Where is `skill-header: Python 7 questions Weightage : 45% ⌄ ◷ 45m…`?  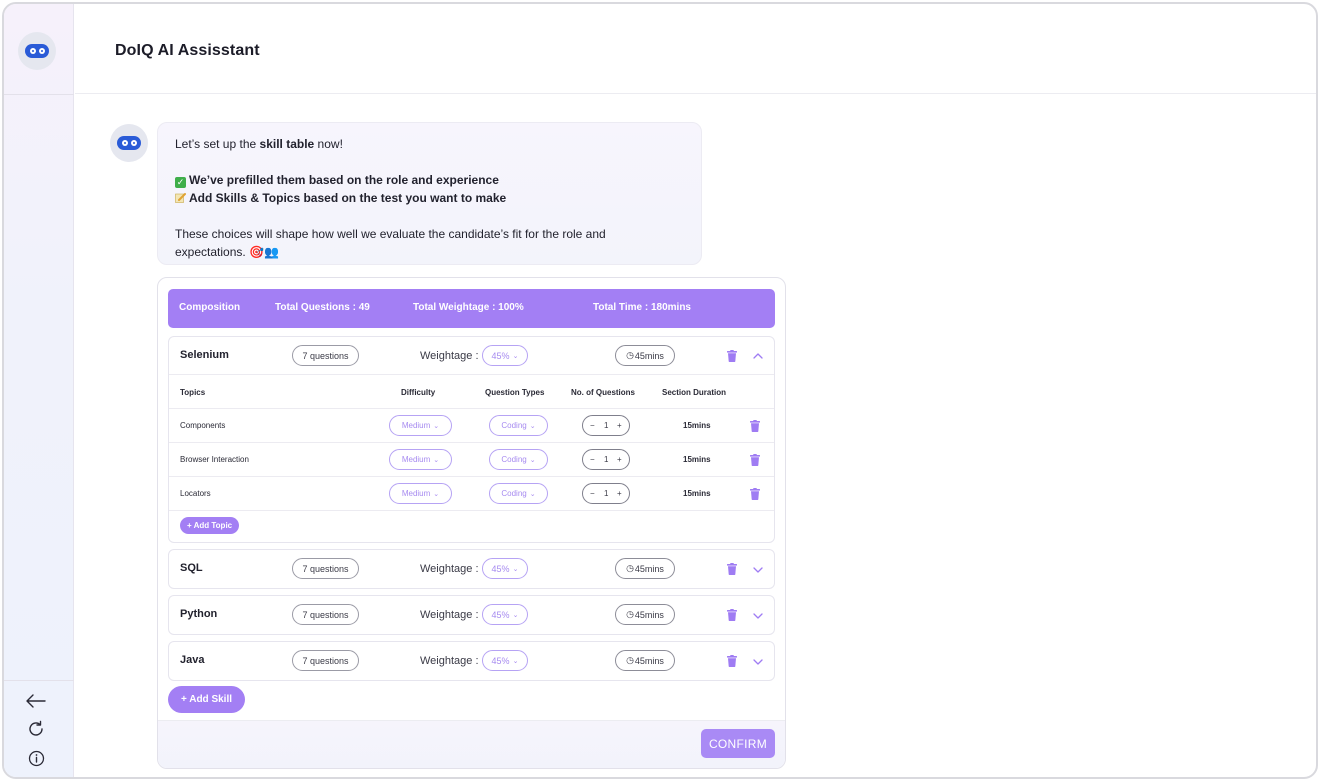 skill-header: Python 7 questions Weightage : 45% ⌄ ◷ 45m… is located at coordinates (471, 614).